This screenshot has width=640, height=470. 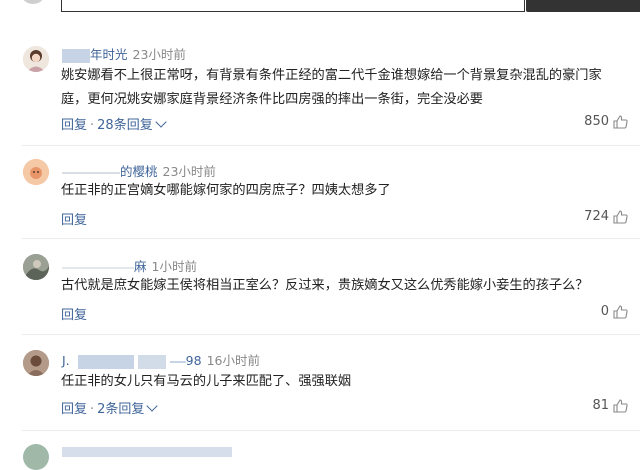 I want to click on comment-text: 古代就是庶女能嫁王侯将相当正室么？反过来，贵族嫡女又这么优秀能嫁小妾生的孩子么？, so click(x=325, y=285).